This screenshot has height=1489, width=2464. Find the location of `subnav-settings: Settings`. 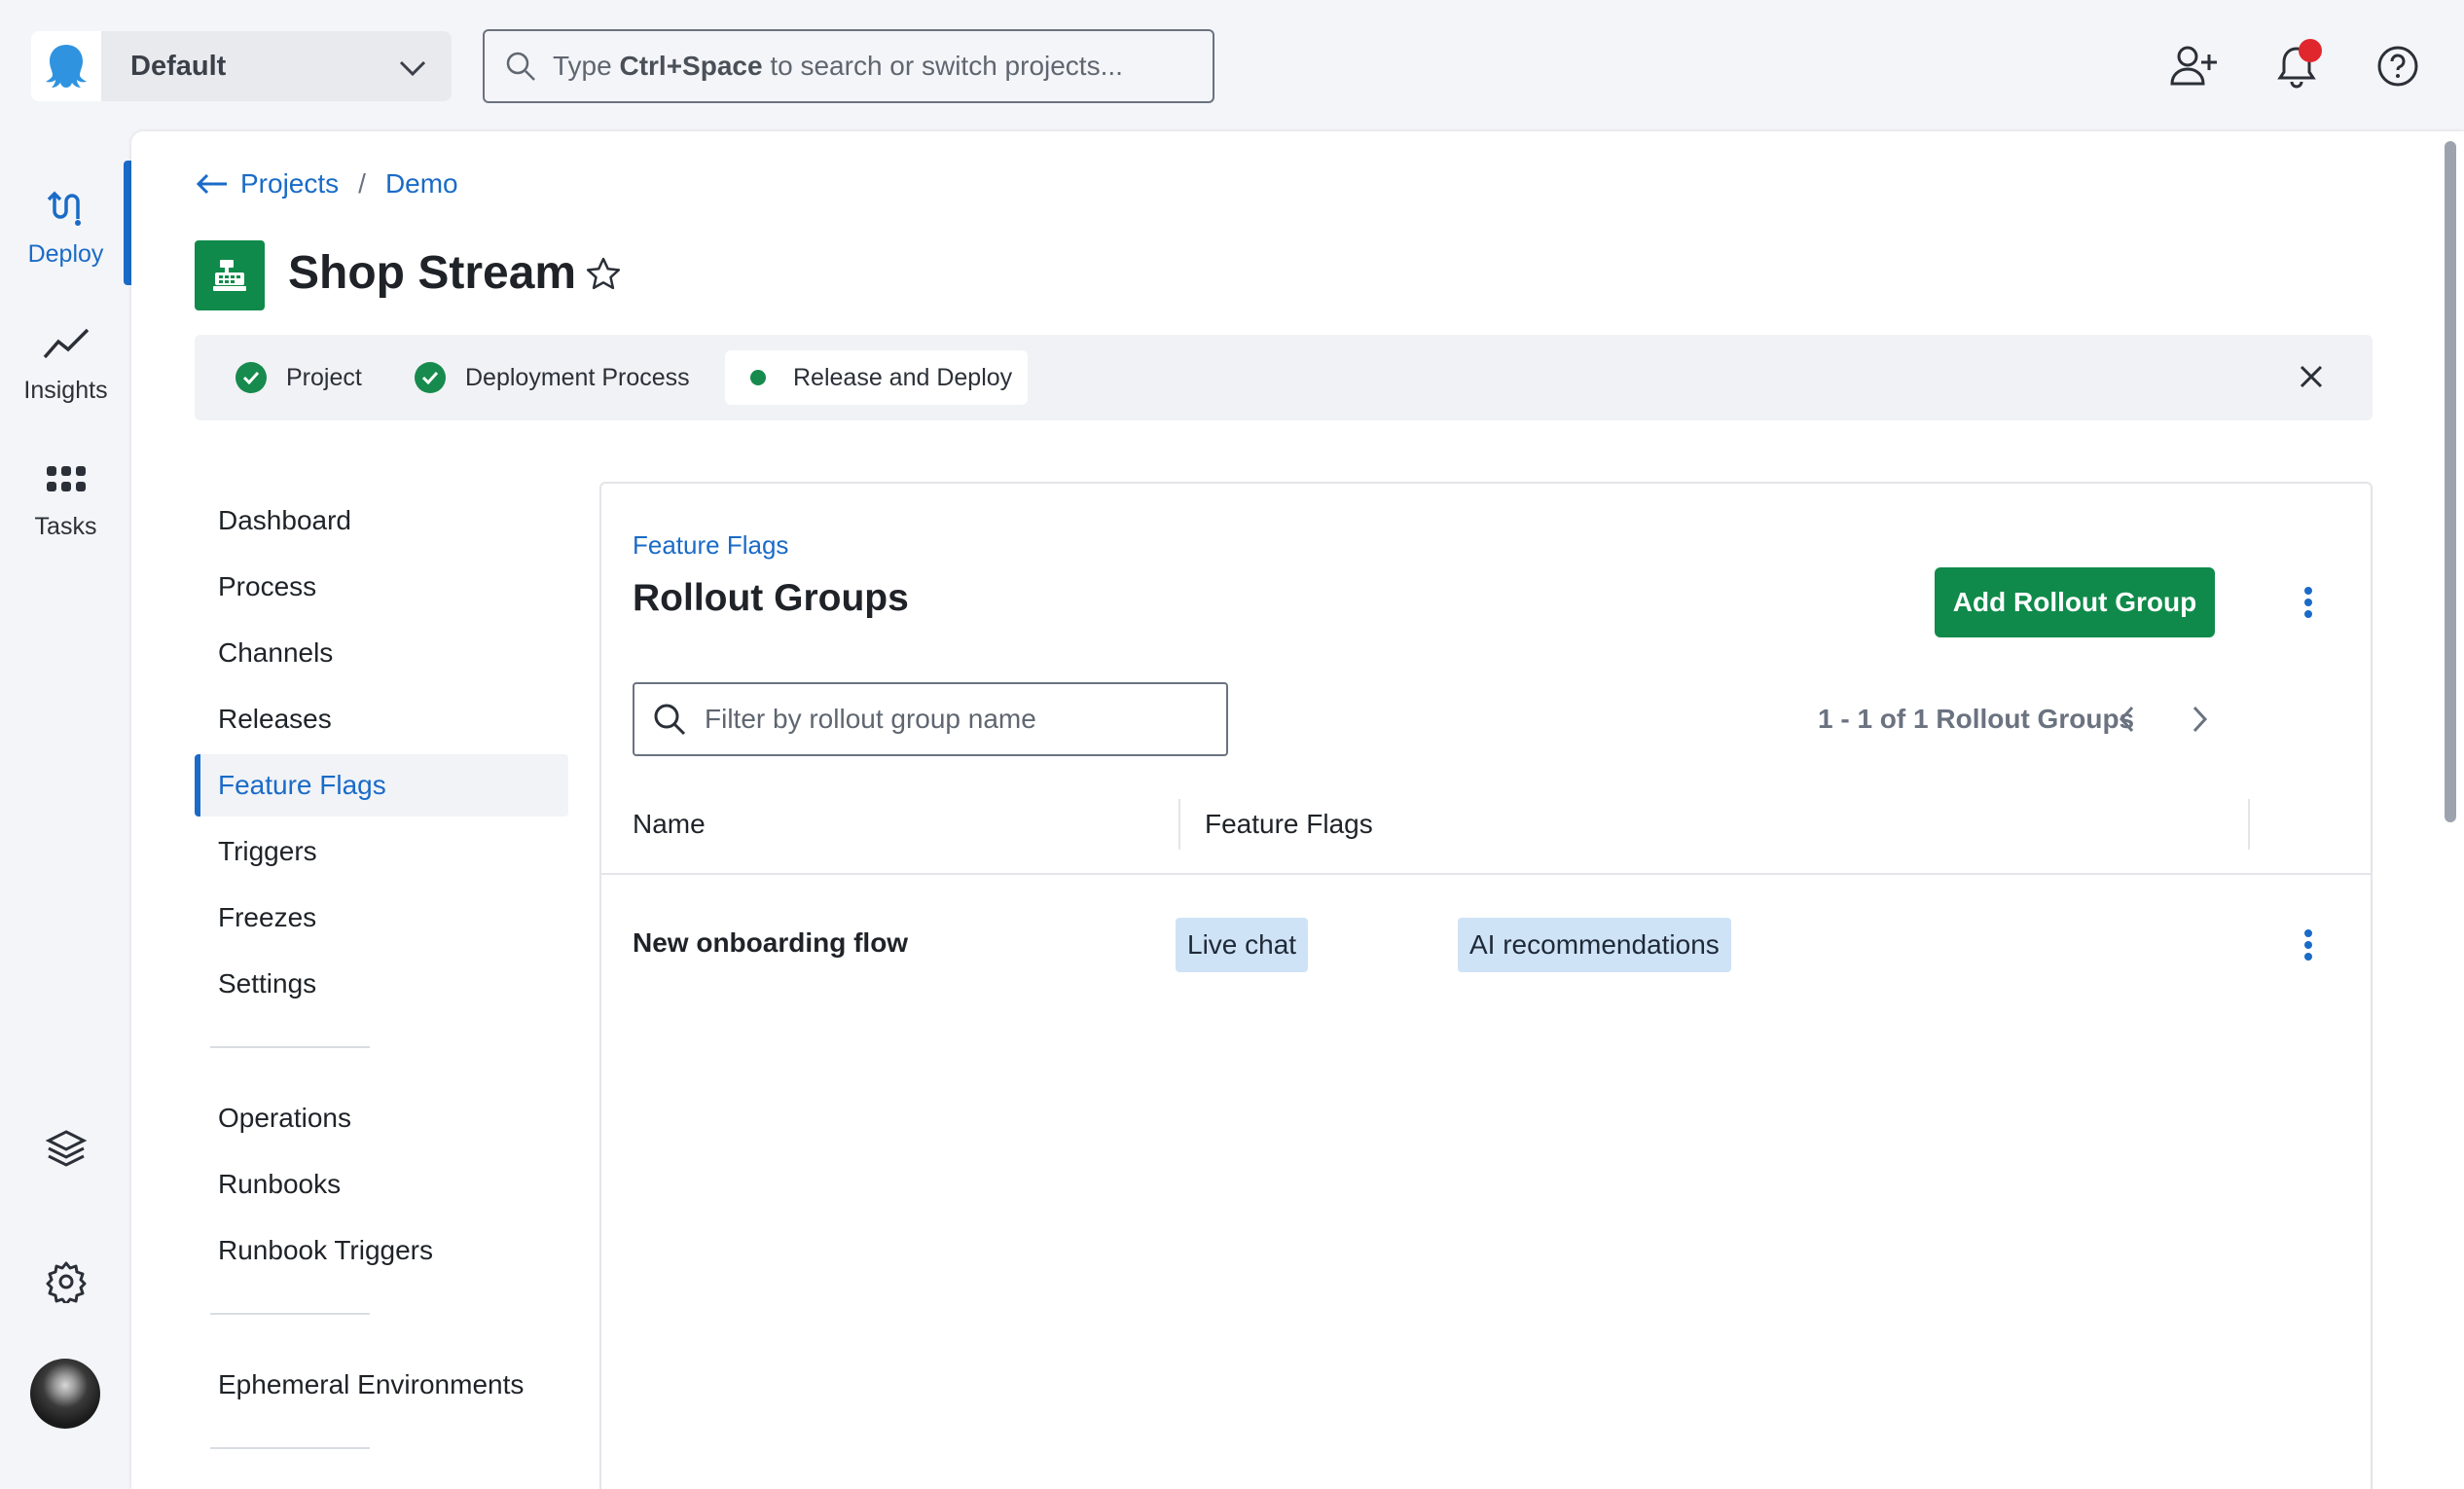

subnav-settings: Settings is located at coordinates (381, 984).